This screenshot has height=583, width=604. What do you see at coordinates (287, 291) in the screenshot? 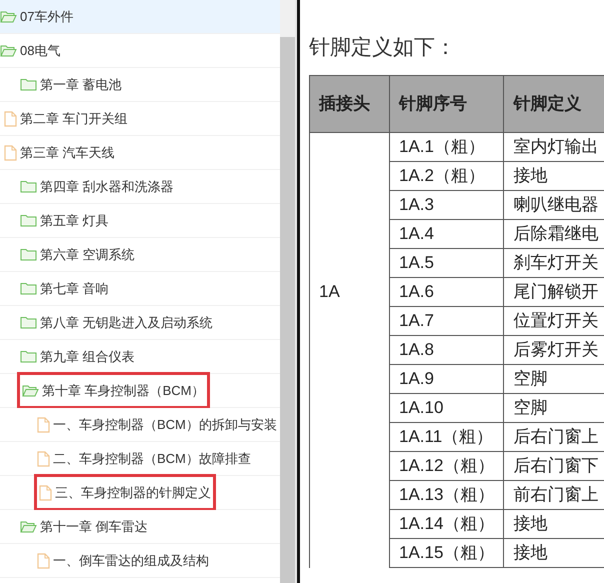
I see `scrollbar` at bounding box center [287, 291].